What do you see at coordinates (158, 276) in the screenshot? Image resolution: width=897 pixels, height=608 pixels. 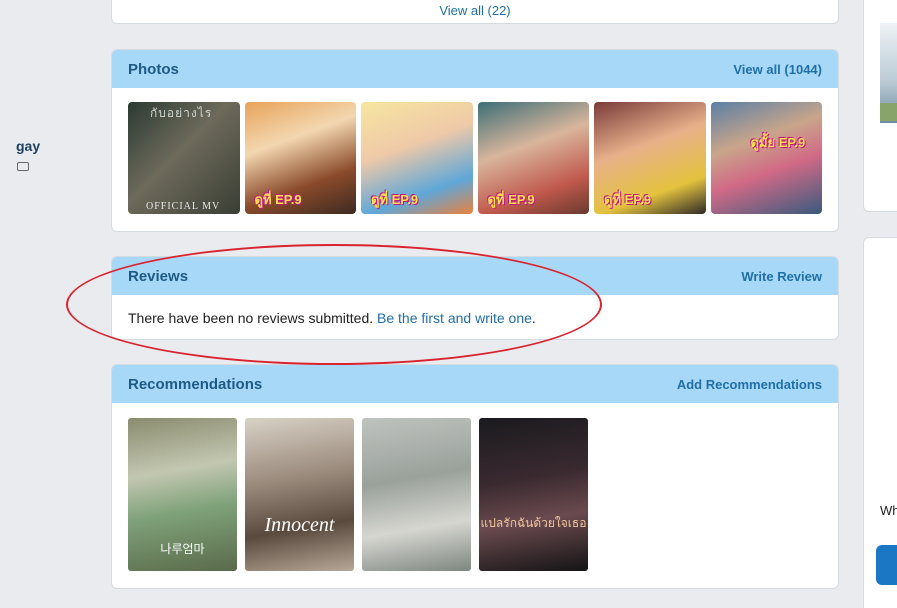 I see `reviews-title: Reviews` at bounding box center [158, 276].